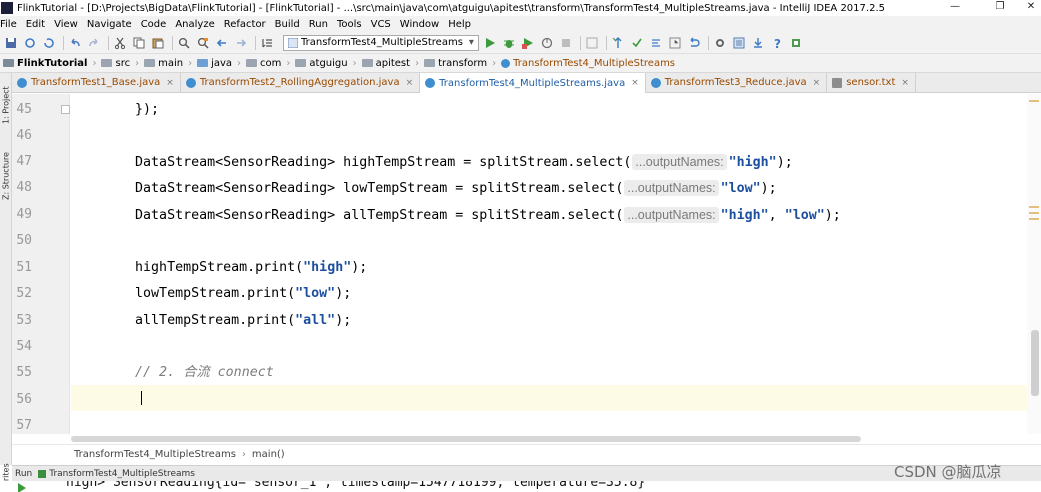 This screenshot has height=492, width=1041. Describe the element at coordinates (222, 43) in the screenshot. I see `back-icon` at that location.